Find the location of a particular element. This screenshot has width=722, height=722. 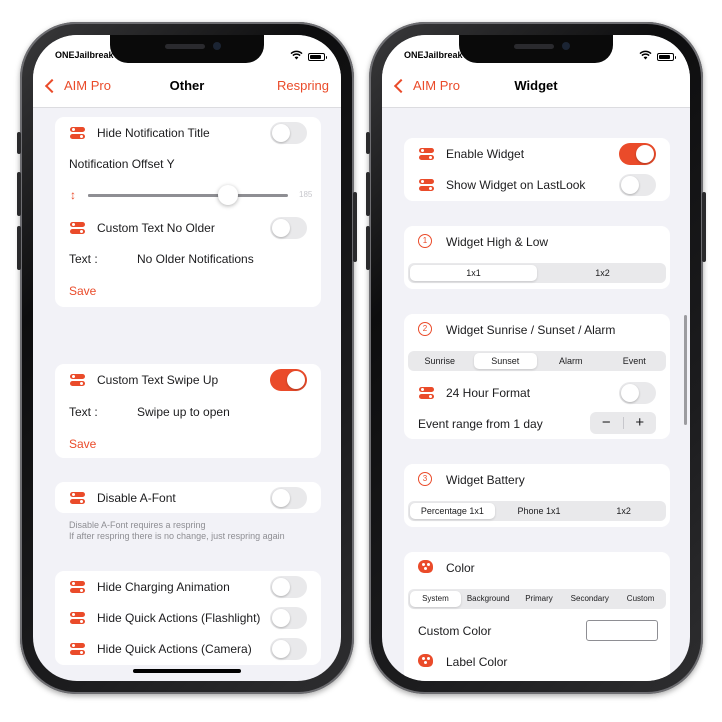

increment-button: + is located at coordinates (640, 423).